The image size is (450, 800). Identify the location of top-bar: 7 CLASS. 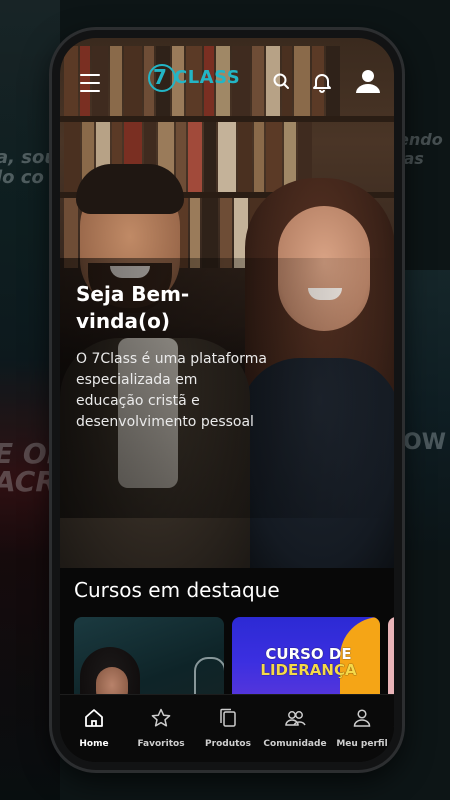
(227, 78).